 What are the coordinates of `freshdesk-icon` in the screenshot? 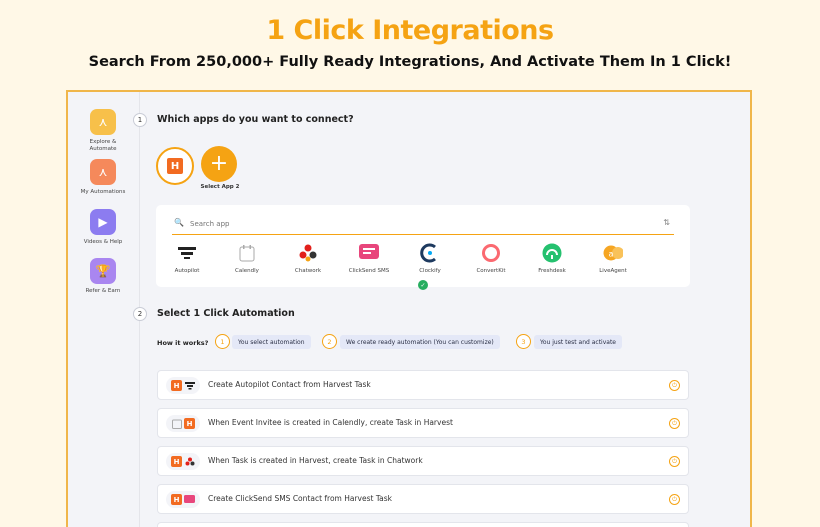 It's located at (552, 253).